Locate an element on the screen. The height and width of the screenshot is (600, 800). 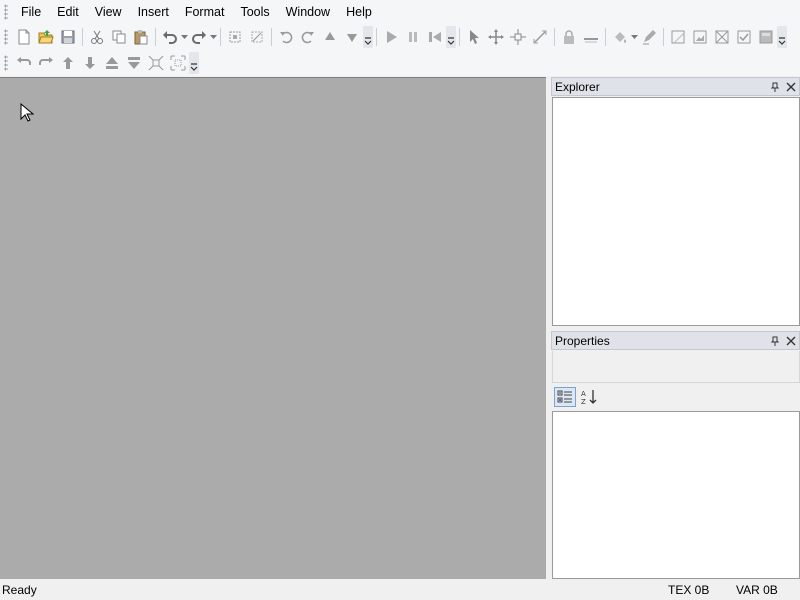
menu-format: Format is located at coordinates (205, 12).